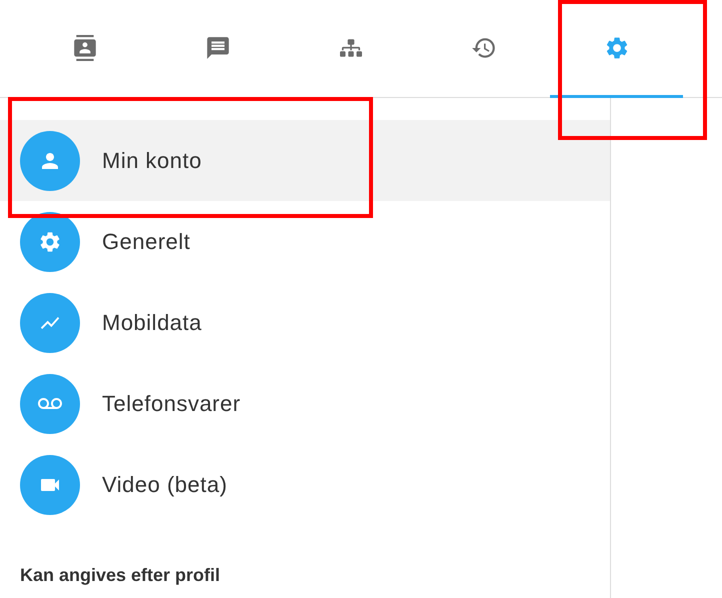 The width and height of the screenshot is (722, 598). I want to click on menu-item: Video (beta), so click(305, 484).